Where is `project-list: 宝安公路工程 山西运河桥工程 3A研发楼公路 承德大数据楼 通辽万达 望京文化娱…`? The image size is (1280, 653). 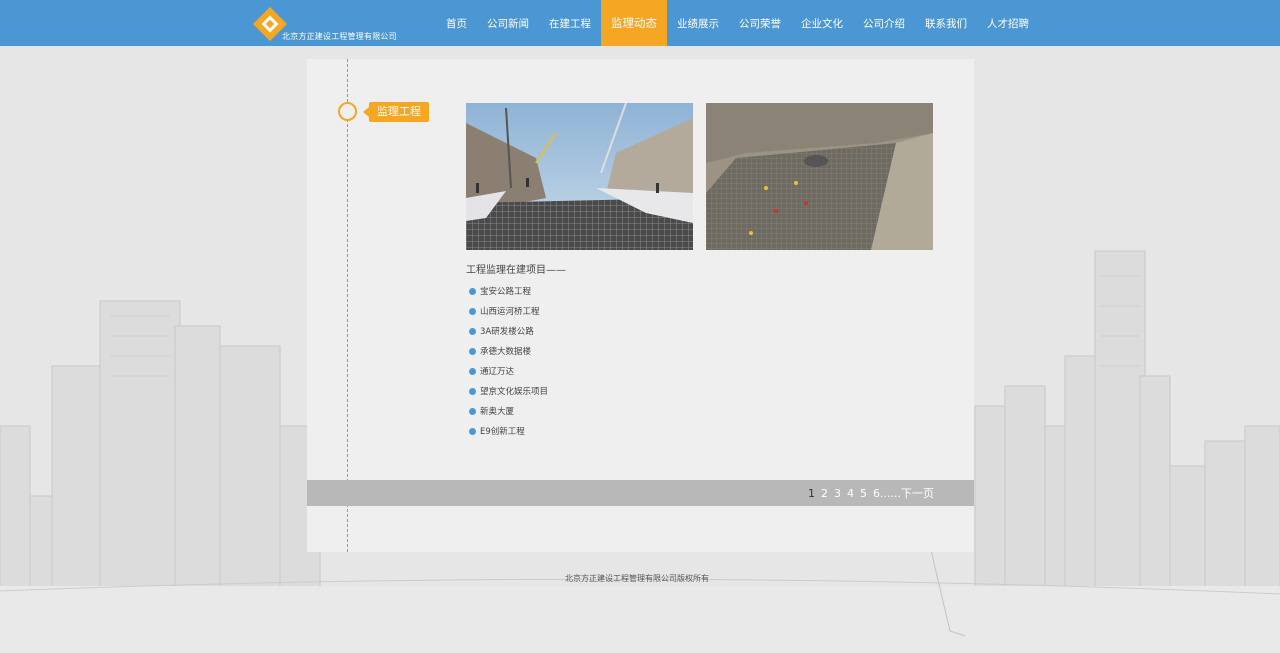 project-list: 宝安公路工程 山西运河桥工程 3A研发楼公路 承德大数据楼 通辽万达 望京文化娱… is located at coordinates (508, 361).